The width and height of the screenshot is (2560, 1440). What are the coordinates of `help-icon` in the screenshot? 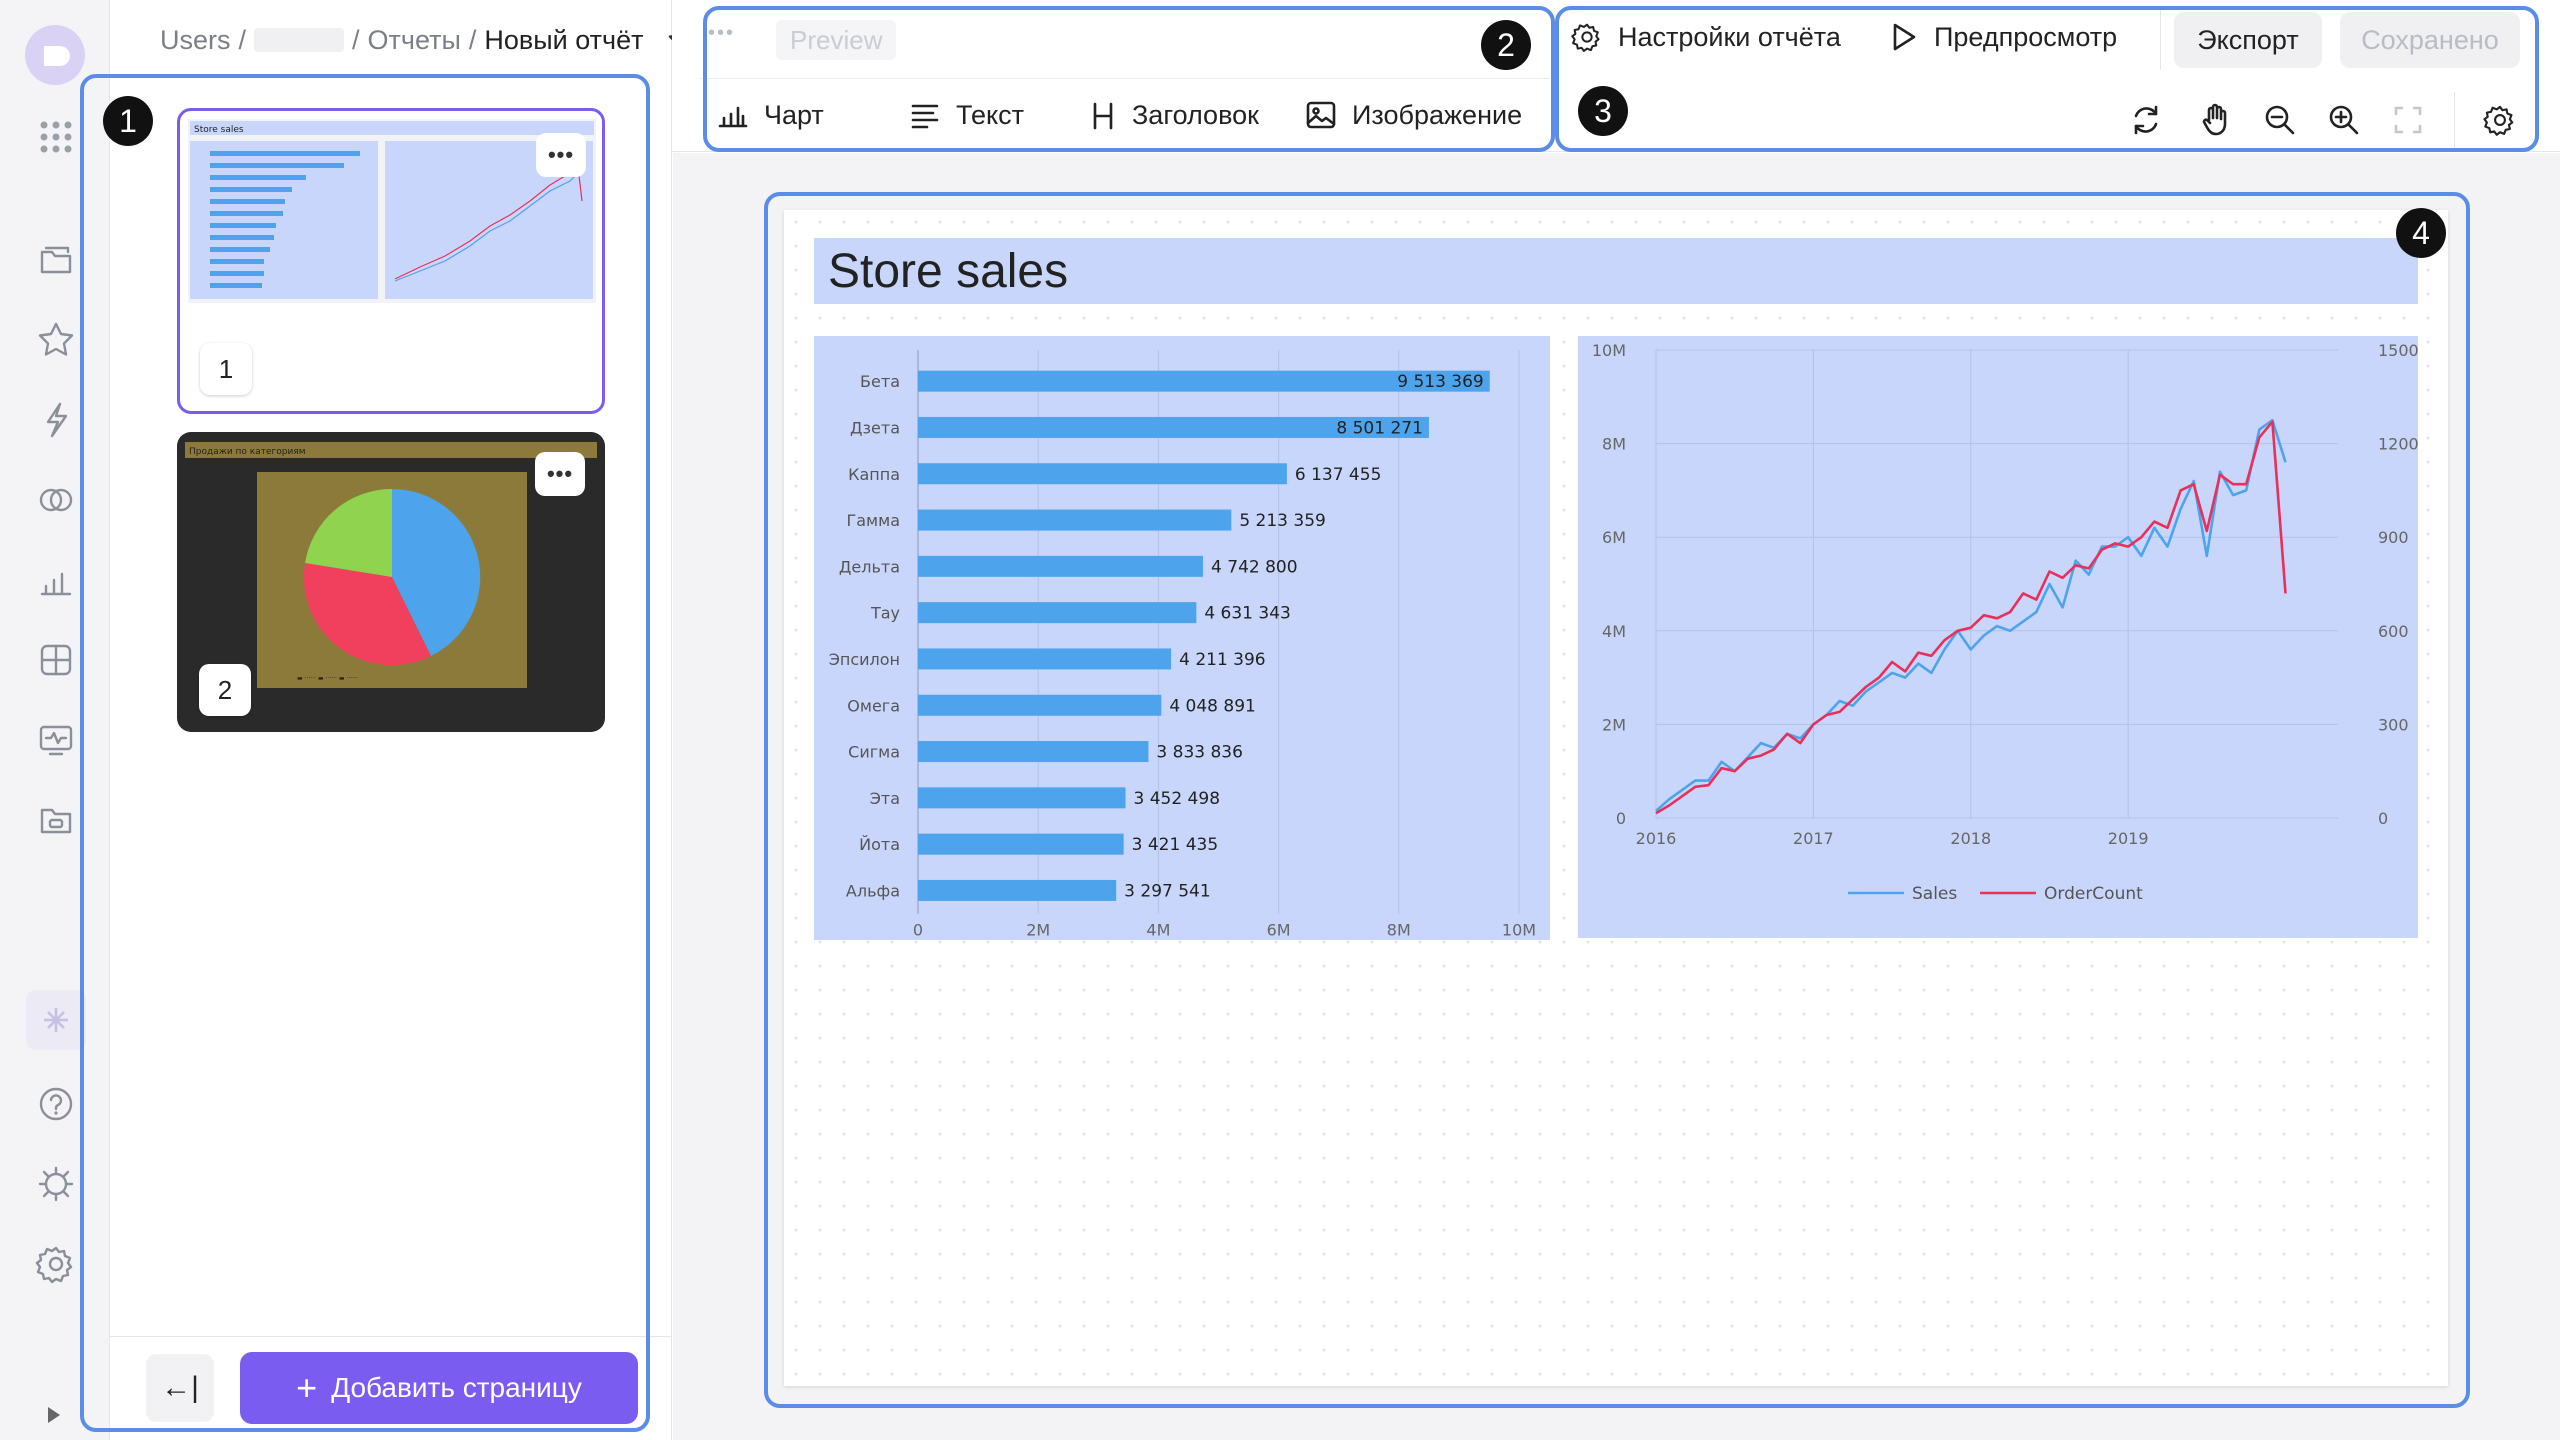 It's located at (56, 1104).